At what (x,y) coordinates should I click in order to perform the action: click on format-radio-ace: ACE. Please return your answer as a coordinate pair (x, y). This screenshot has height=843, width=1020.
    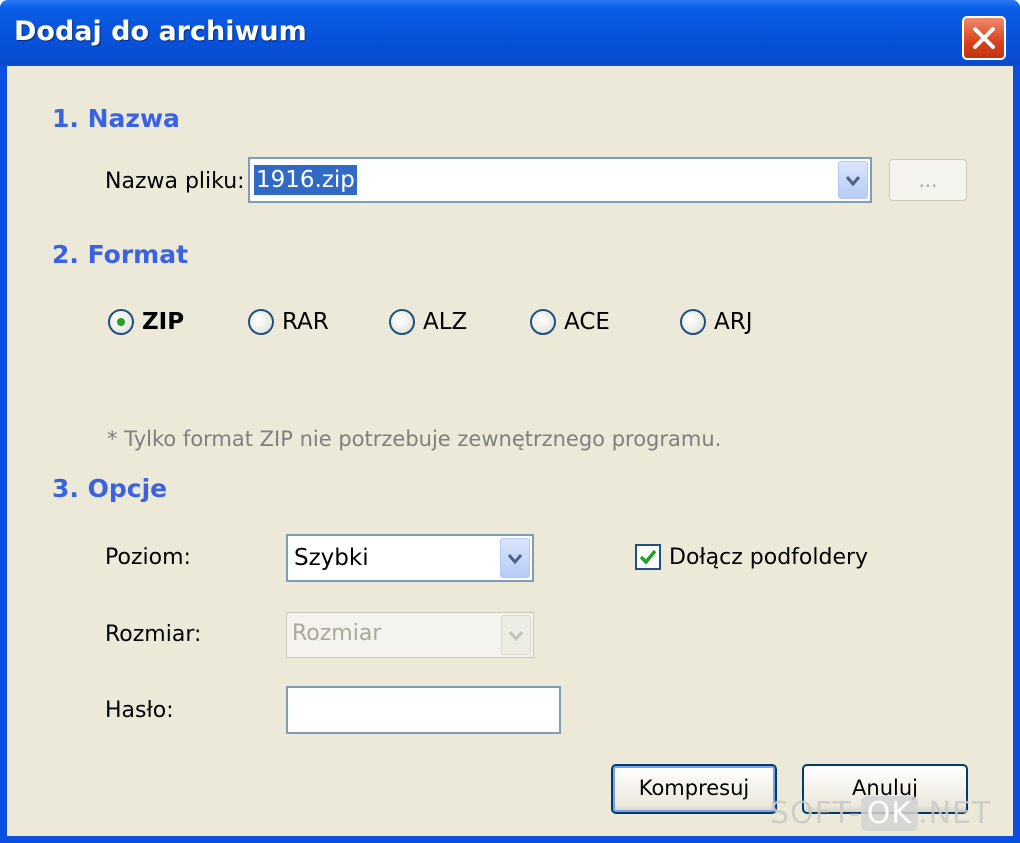
    Looking at the image, I should click on (570, 322).